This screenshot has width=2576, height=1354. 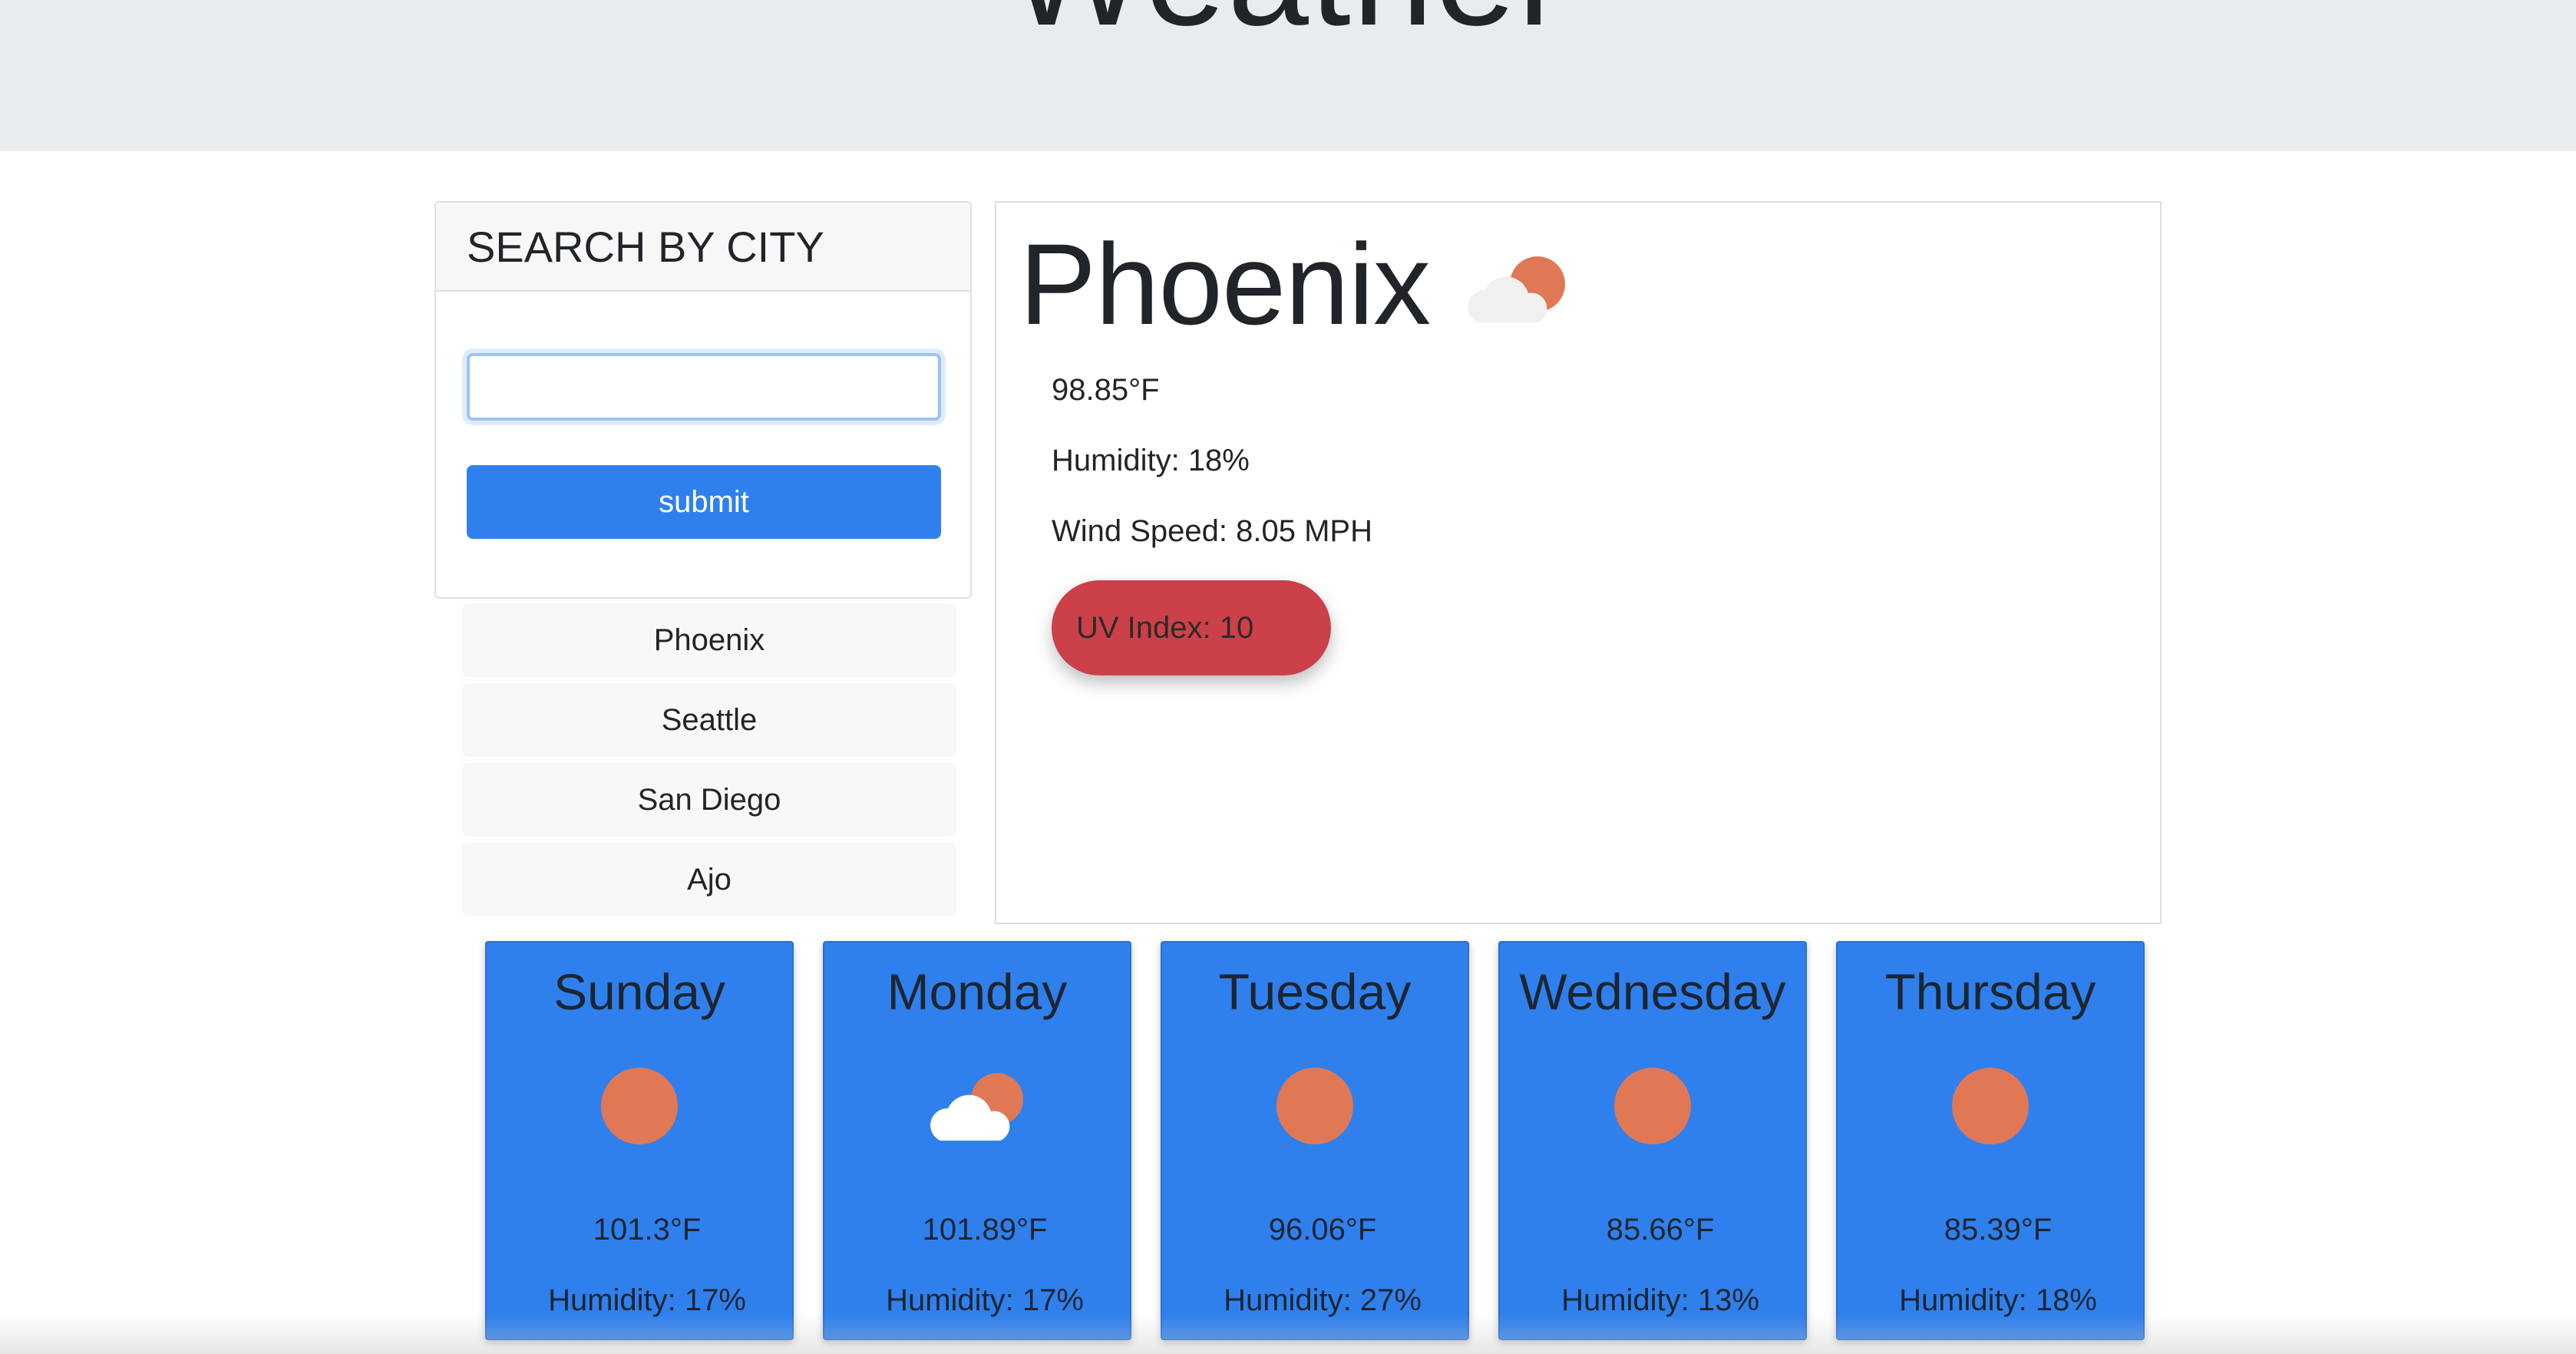 What do you see at coordinates (1322, 1230) in the screenshot?
I see `forecast-temp: 96.06°F` at bounding box center [1322, 1230].